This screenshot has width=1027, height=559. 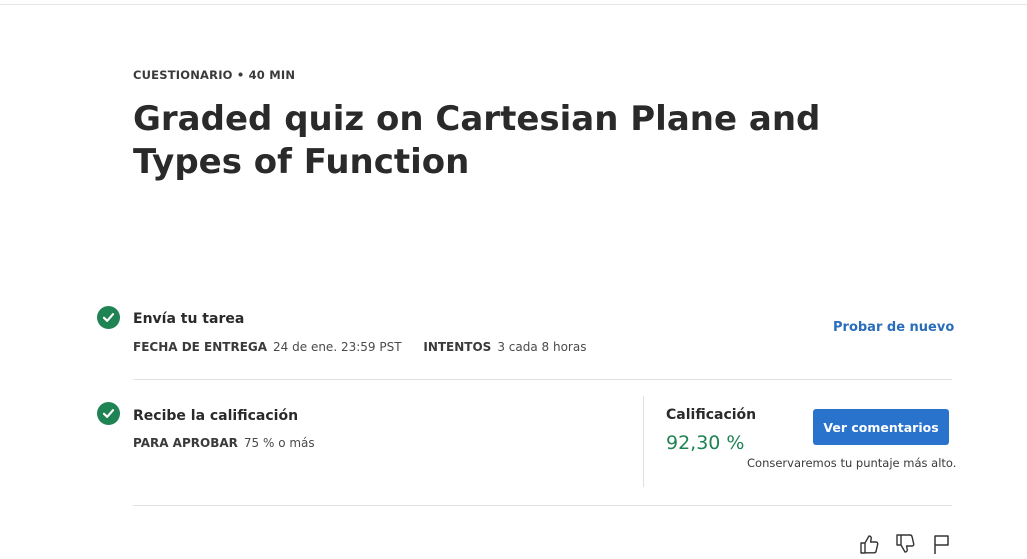 What do you see at coordinates (337, 347) in the screenshot?
I see `due-date-value: 24 de ene. 23:59 PST` at bounding box center [337, 347].